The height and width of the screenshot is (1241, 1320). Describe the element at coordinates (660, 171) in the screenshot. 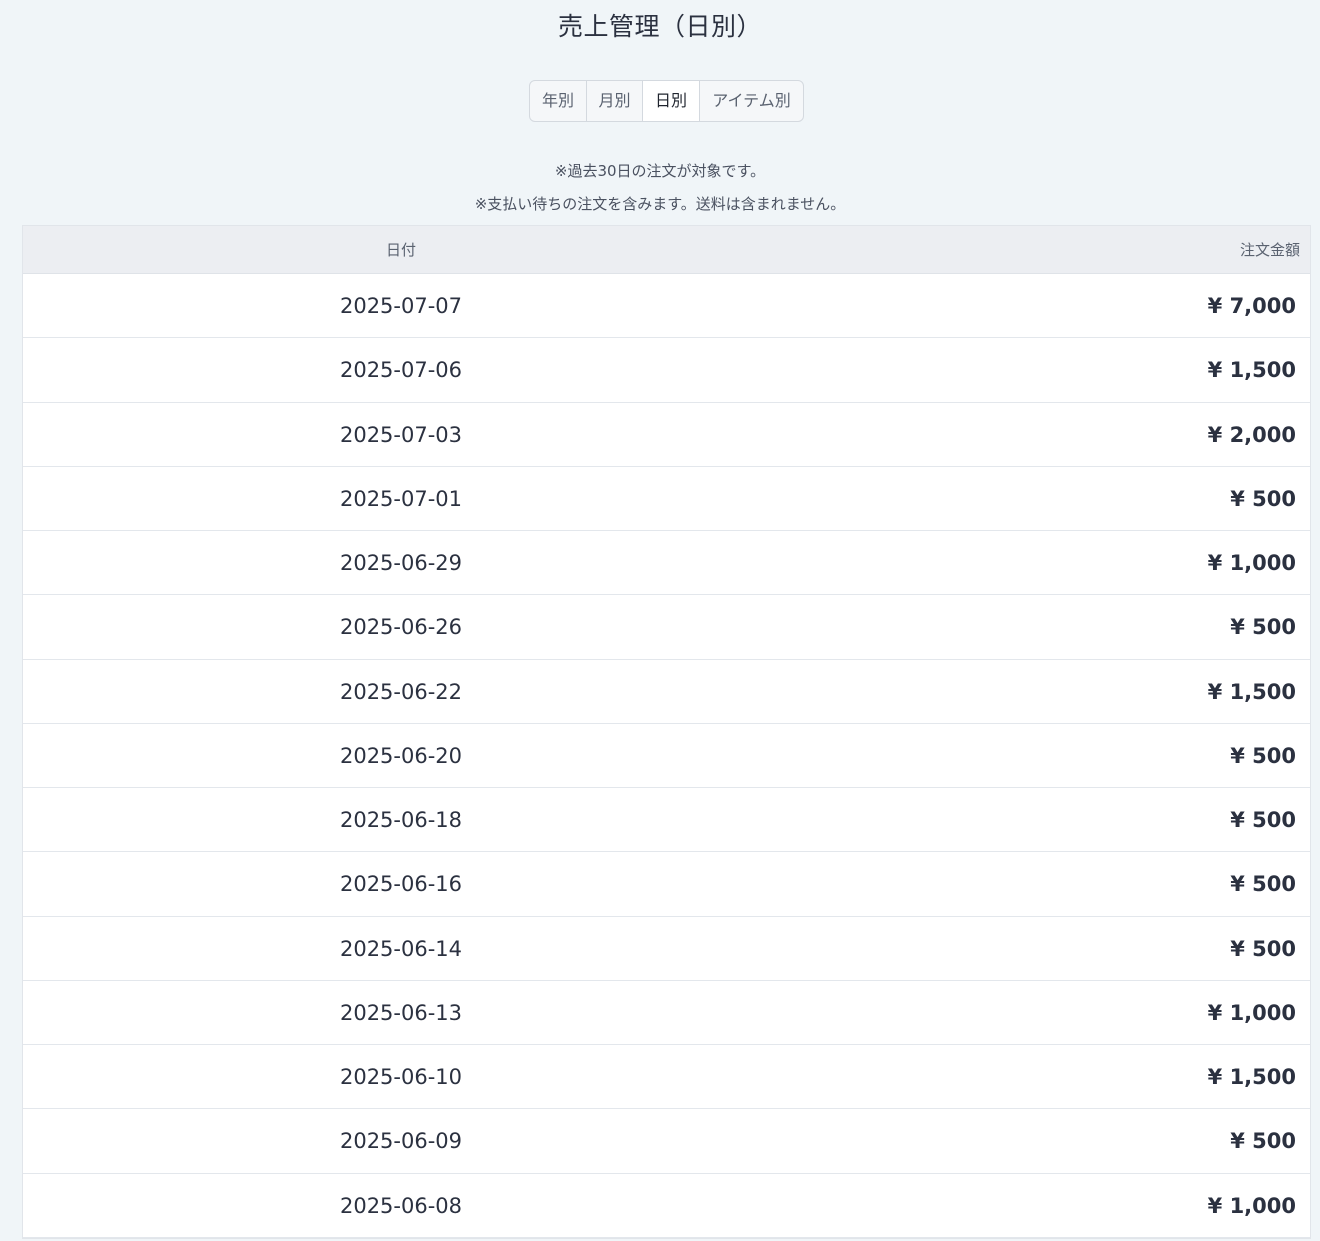

I see `note-period: ※過去30日の注文が対象です。` at that location.